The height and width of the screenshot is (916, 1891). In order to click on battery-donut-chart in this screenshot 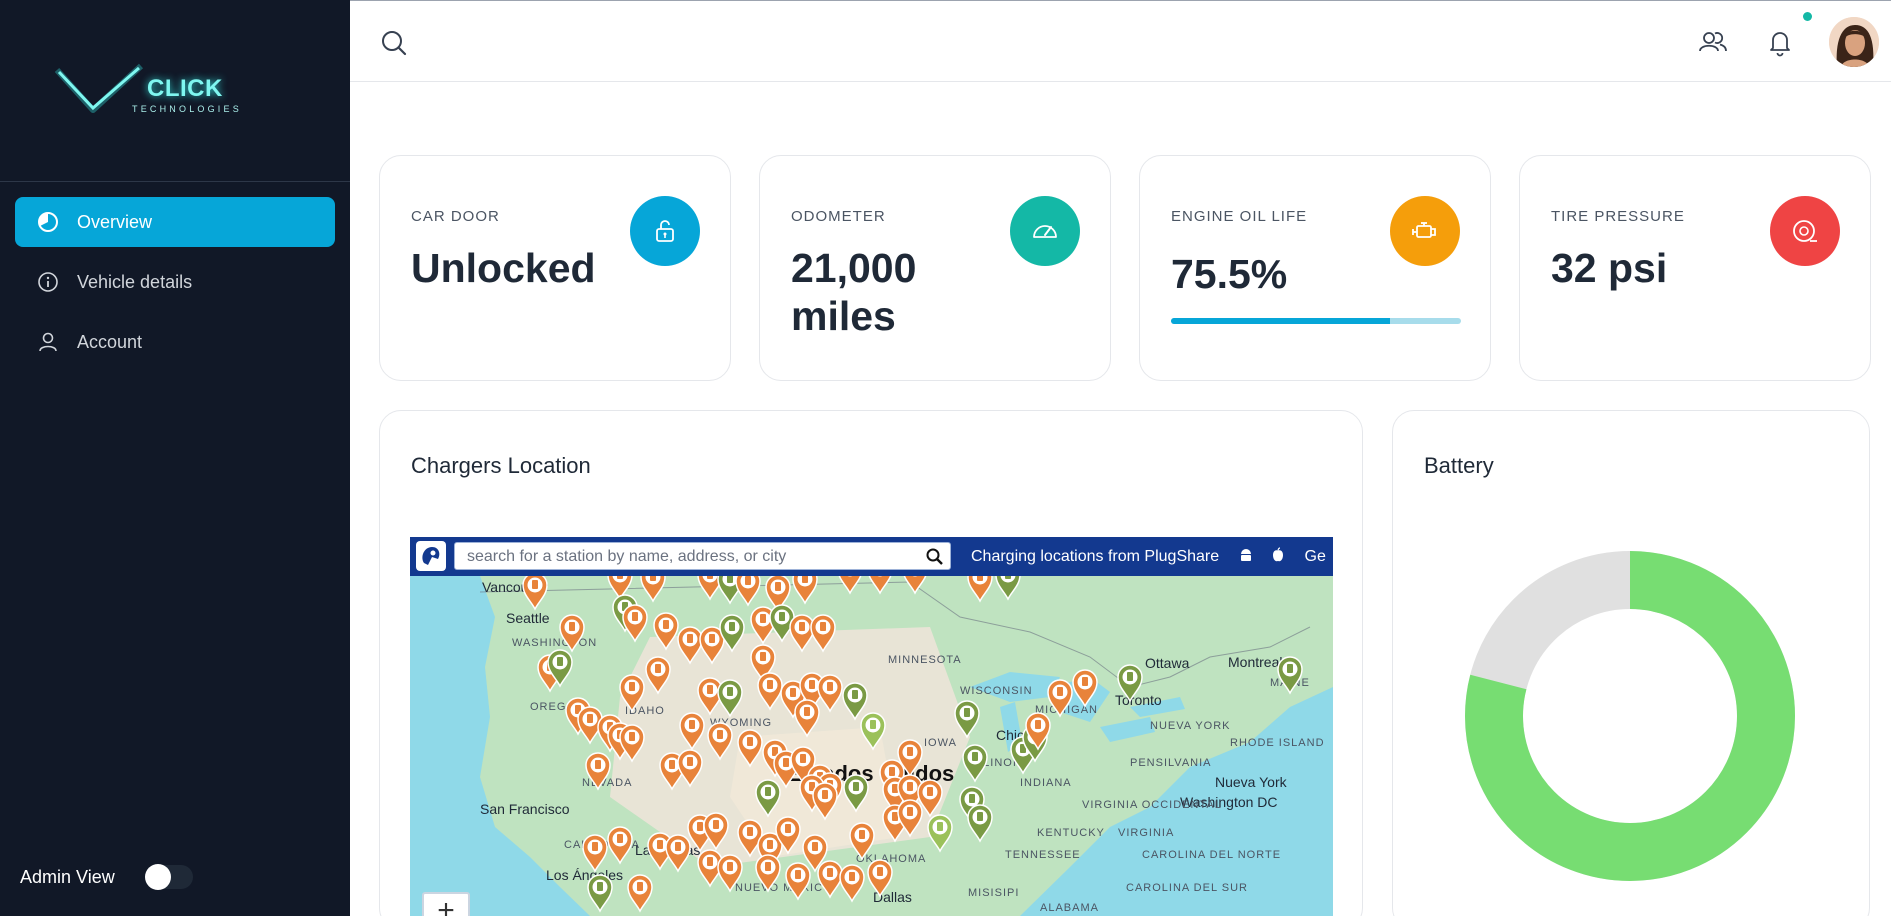, I will do `click(1630, 716)`.